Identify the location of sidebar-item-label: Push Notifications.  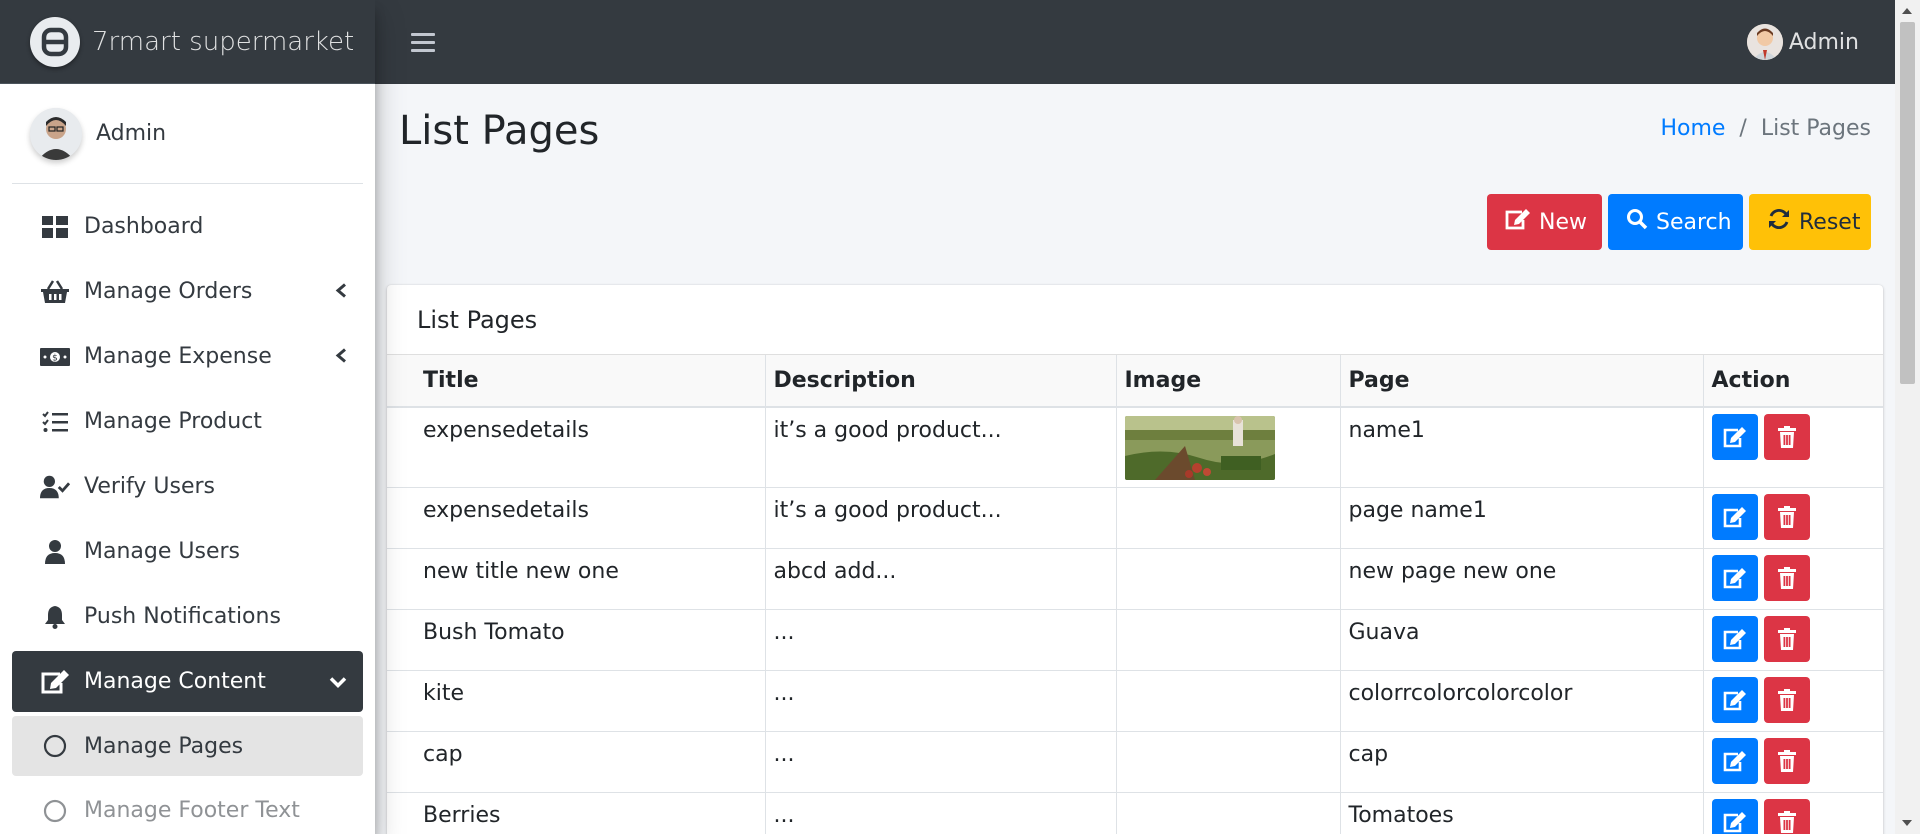
(182, 616).